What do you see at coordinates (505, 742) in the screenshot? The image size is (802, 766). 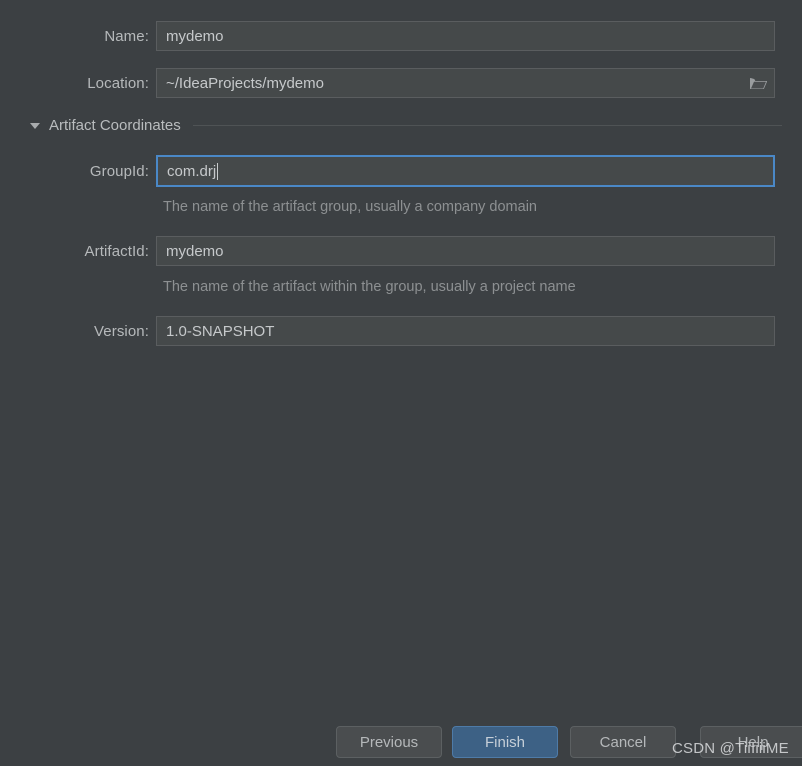 I see `finish-button: Finish` at bounding box center [505, 742].